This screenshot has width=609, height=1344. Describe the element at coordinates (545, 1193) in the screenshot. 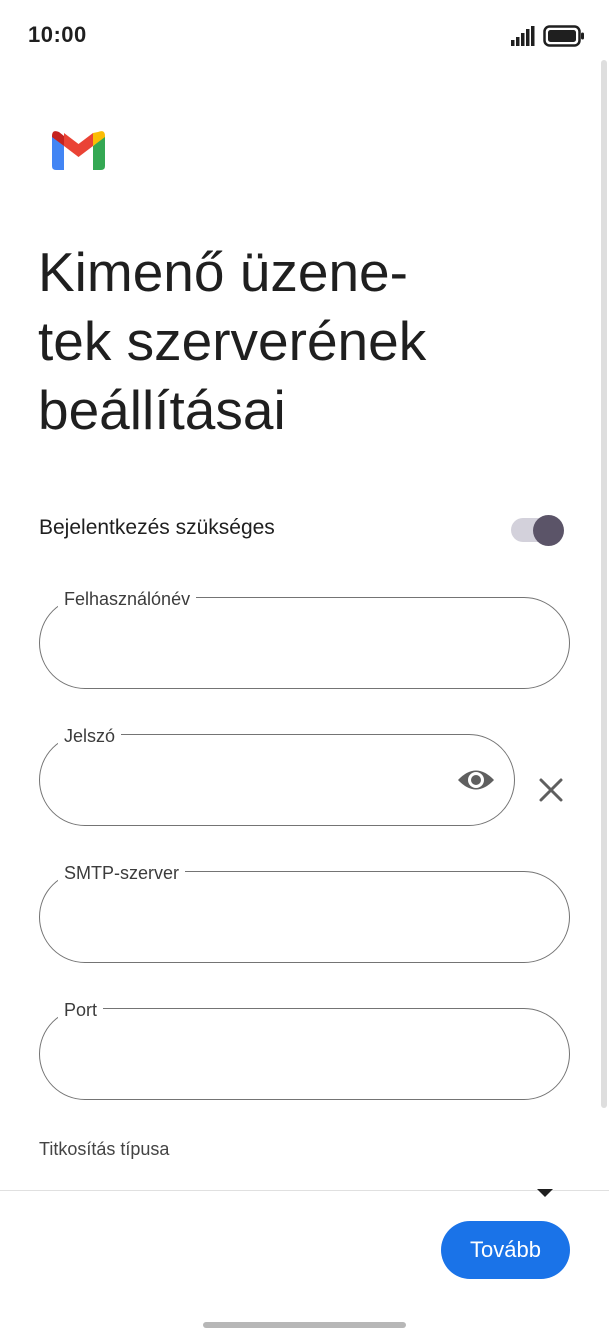

I see `dropdown-arrow-icon` at that location.